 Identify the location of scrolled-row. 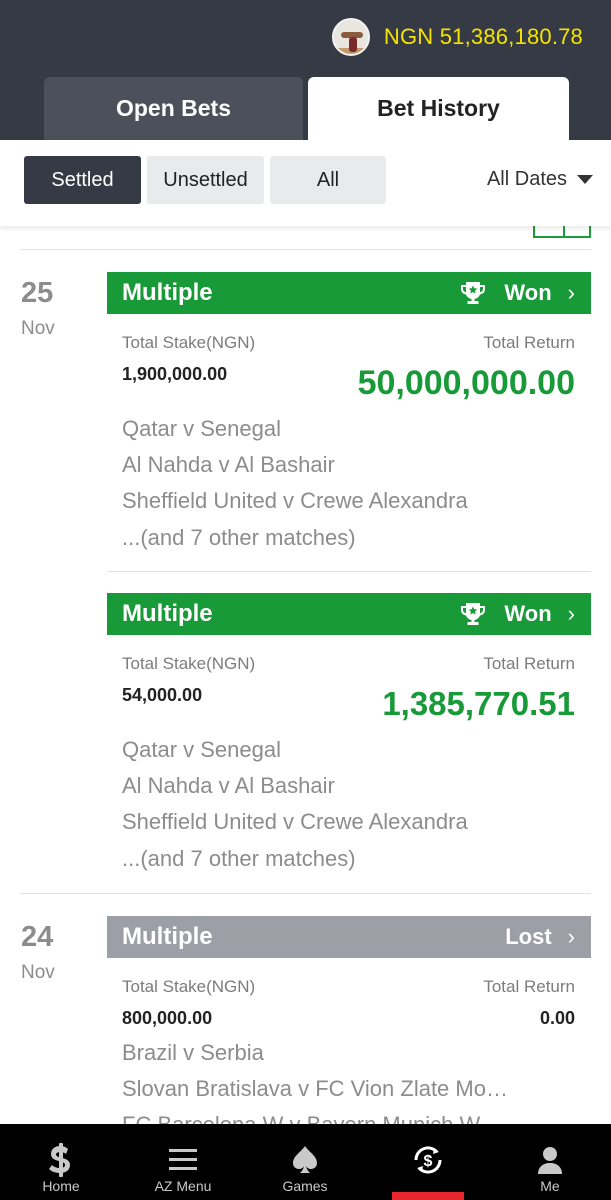
(305, 238).